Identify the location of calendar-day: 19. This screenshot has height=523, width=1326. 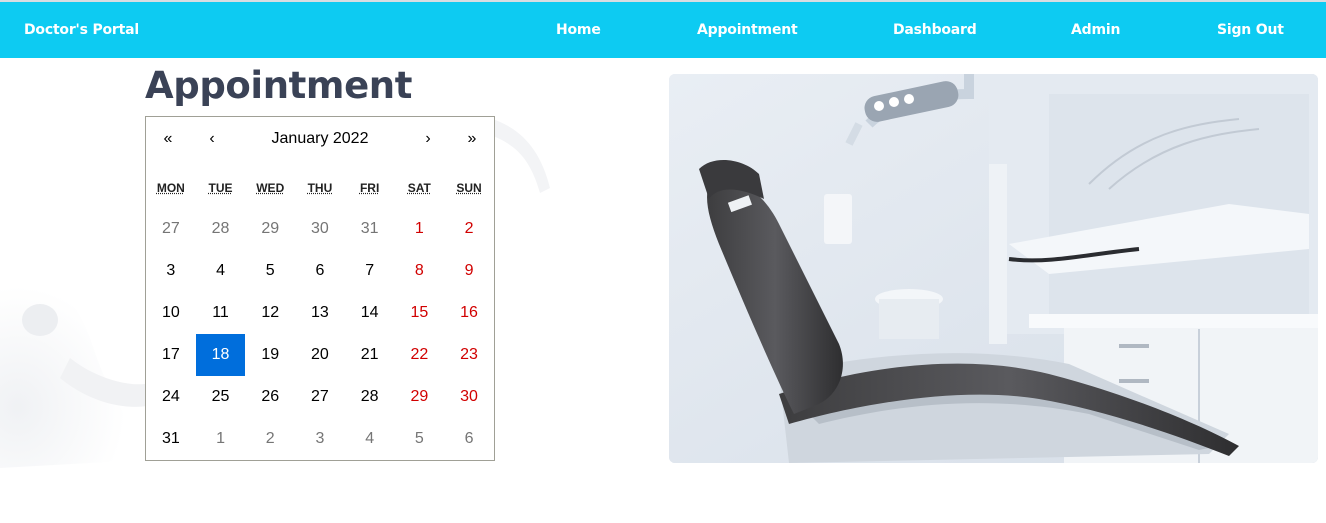
(270, 355).